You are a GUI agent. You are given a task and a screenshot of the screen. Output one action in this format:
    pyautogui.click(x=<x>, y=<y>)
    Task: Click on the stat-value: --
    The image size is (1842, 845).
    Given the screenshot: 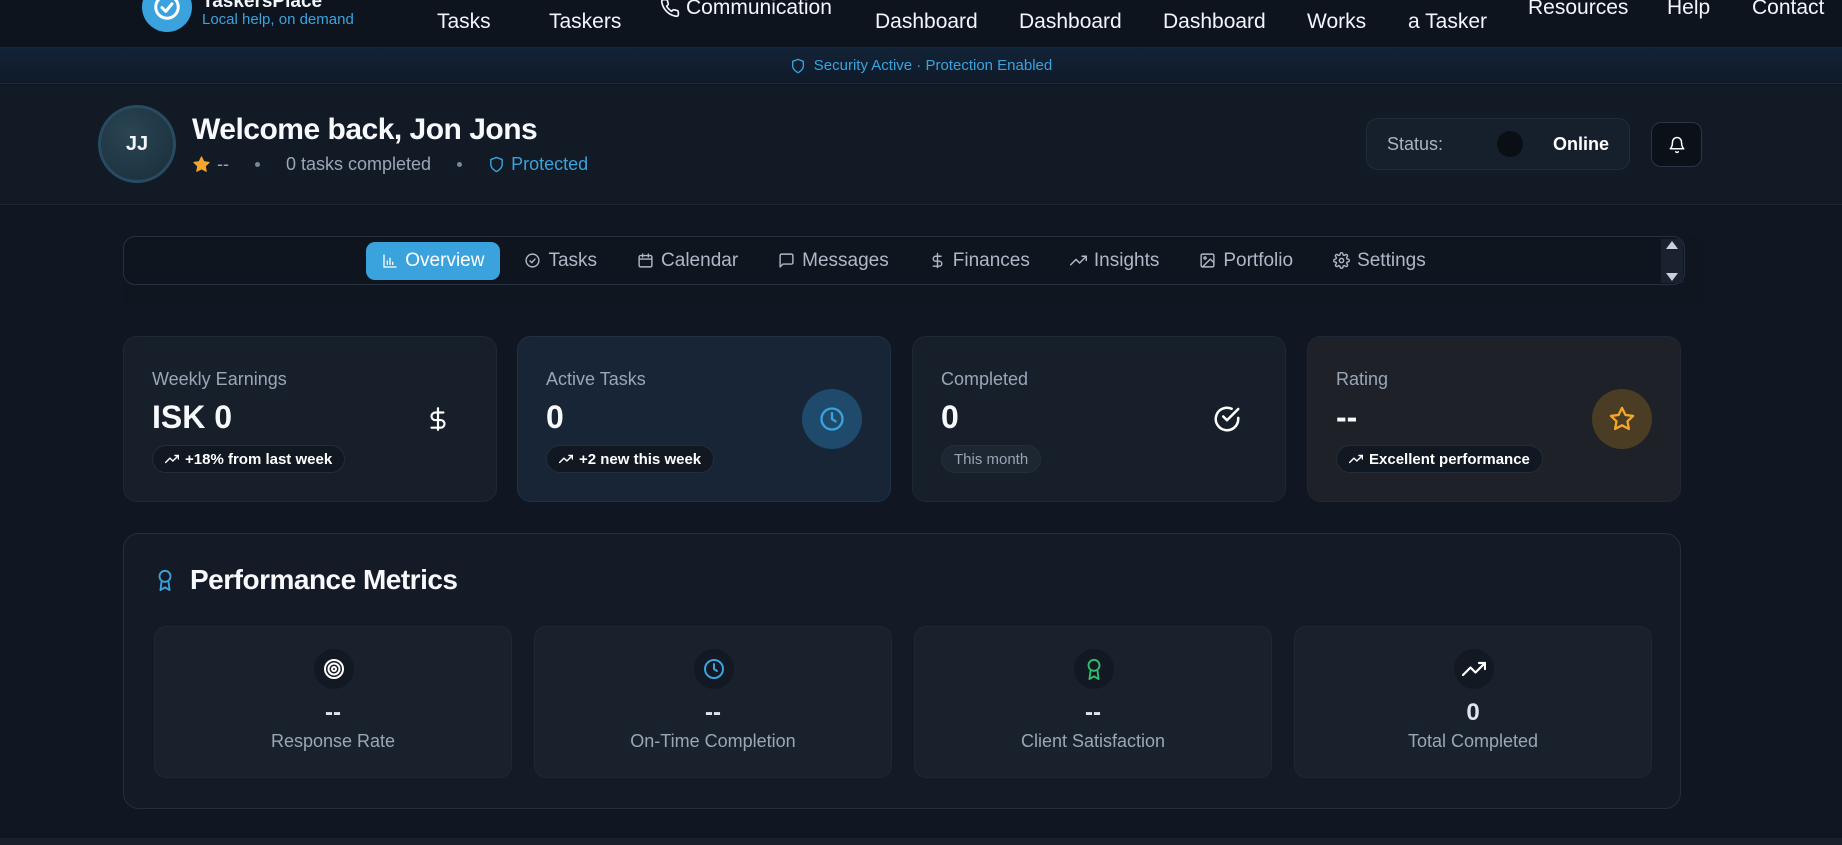 What is the action you would take?
    pyautogui.click(x=1347, y=417)
    